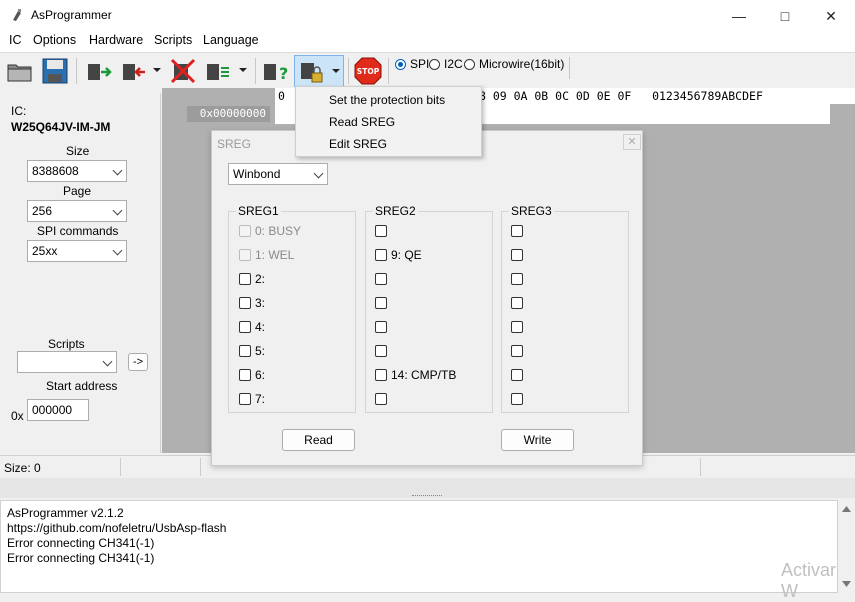 The height and width of the screenshot is (602, 855). I want to click on sreg1-bit6-checkbox, so click(245, 375).